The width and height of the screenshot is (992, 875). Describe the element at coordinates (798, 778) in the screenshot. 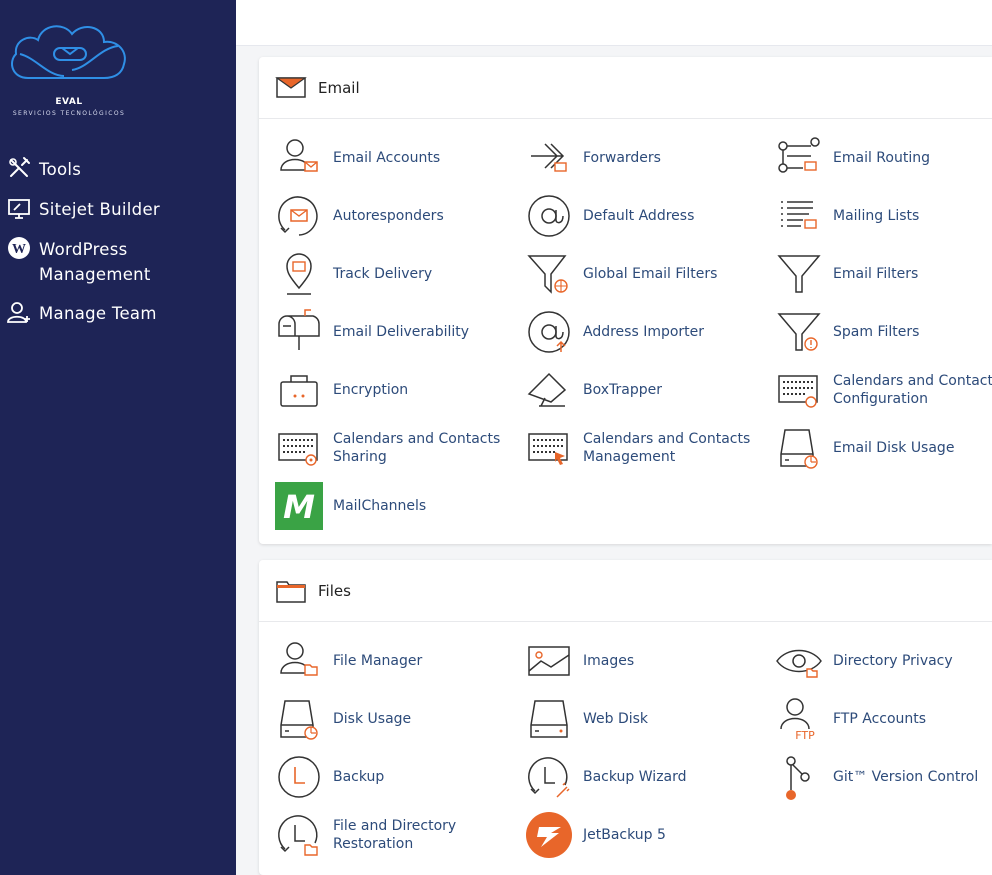

I see `git-icon` at that location.